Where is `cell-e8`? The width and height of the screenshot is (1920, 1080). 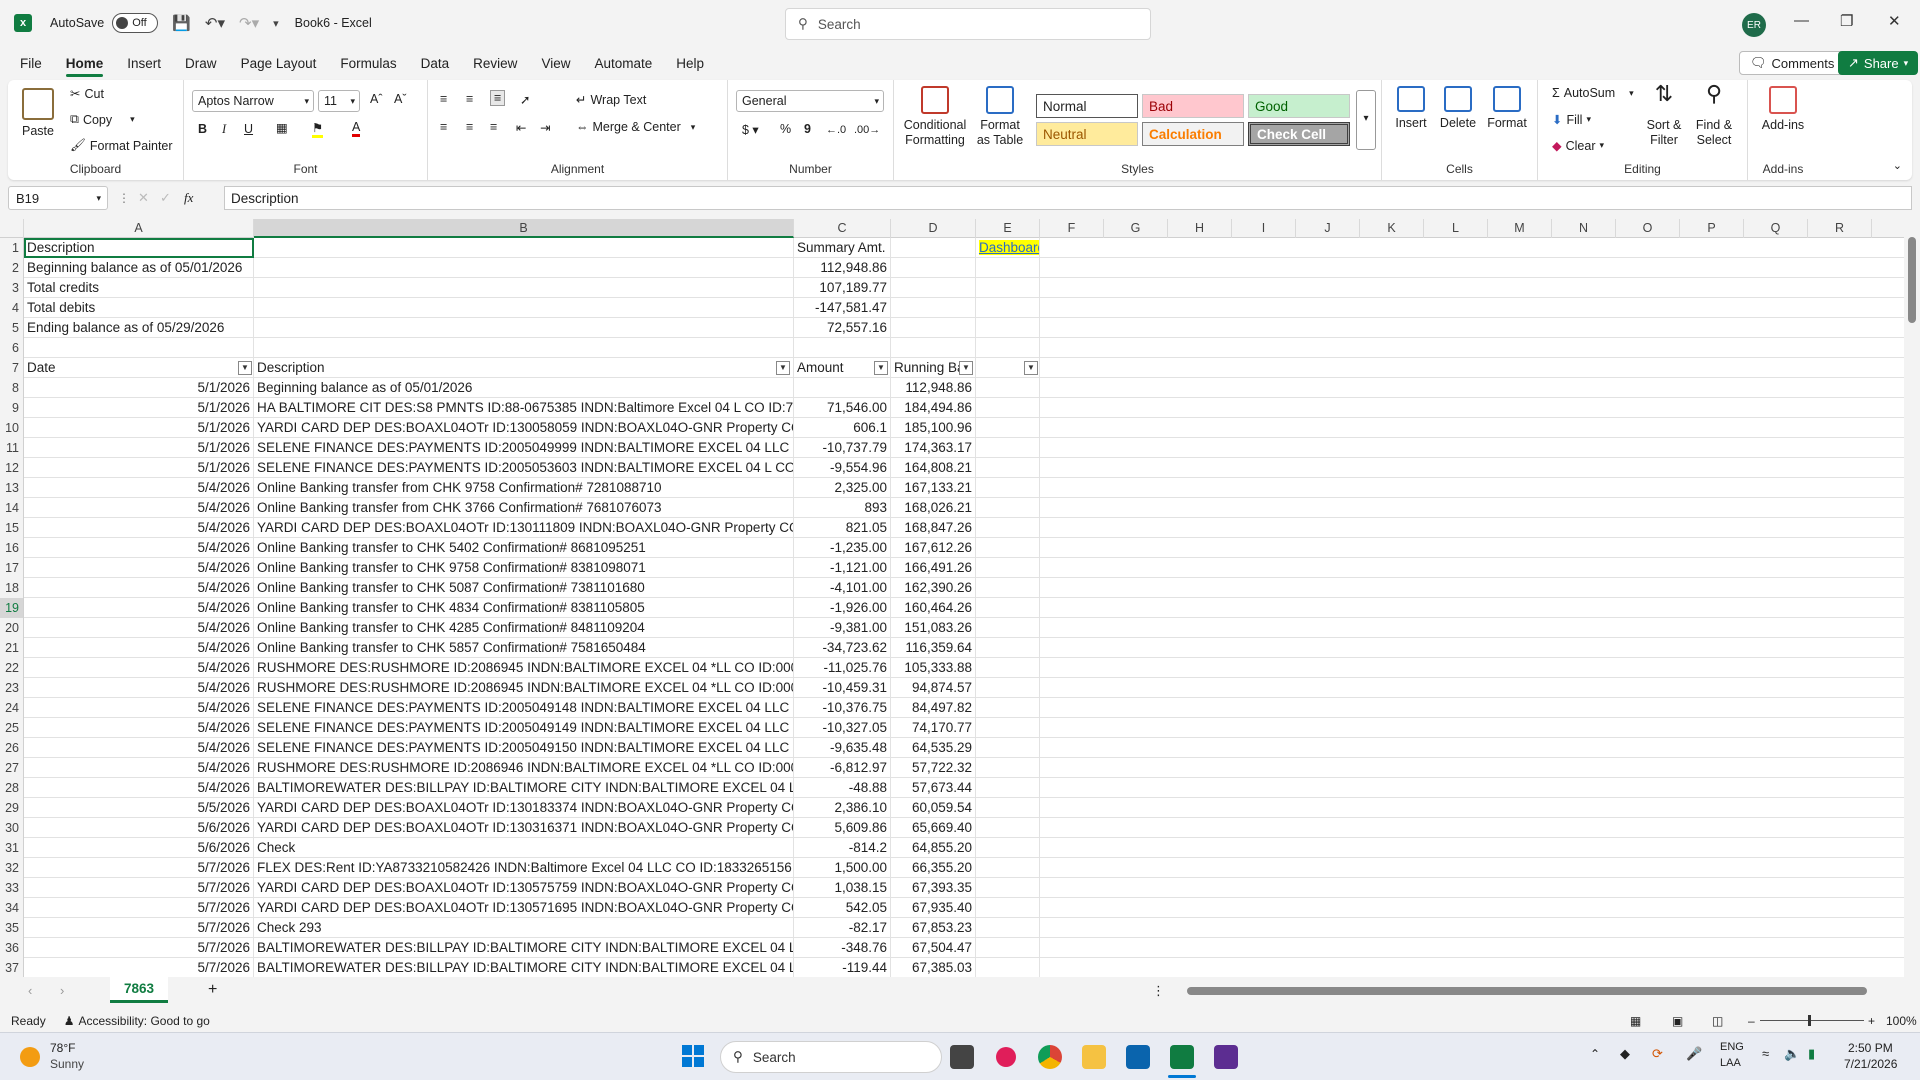 cell-e8 is located at coordinates (1008, 388).